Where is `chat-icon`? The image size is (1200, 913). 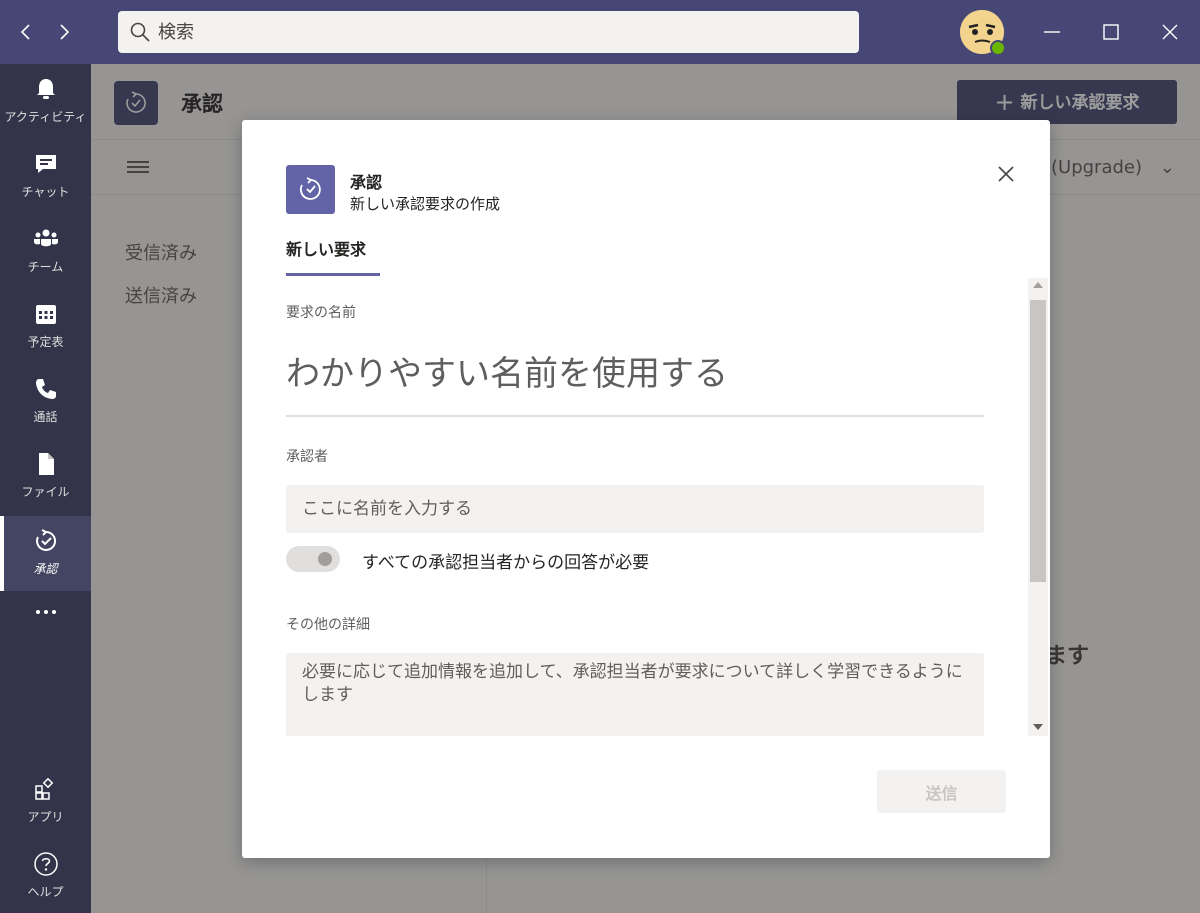 chat-icon is located at coordinates (46, 164).